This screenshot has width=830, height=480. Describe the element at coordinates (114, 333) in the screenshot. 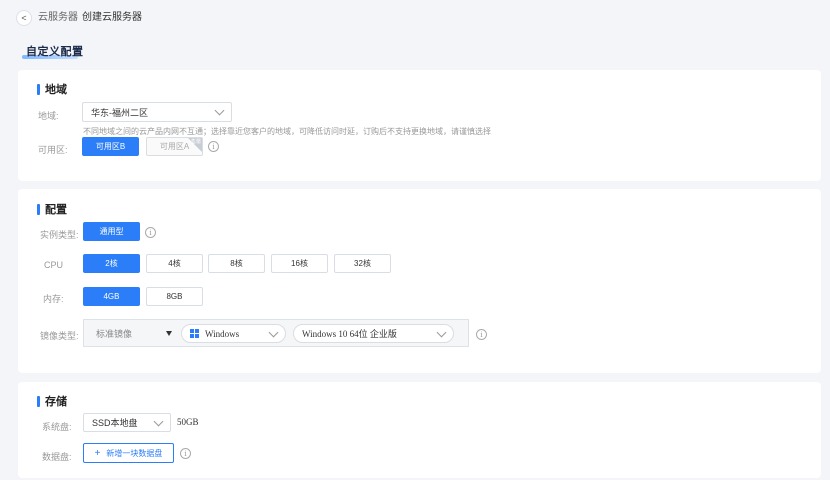

I see `image-type-value: 标准镜像` at that location.